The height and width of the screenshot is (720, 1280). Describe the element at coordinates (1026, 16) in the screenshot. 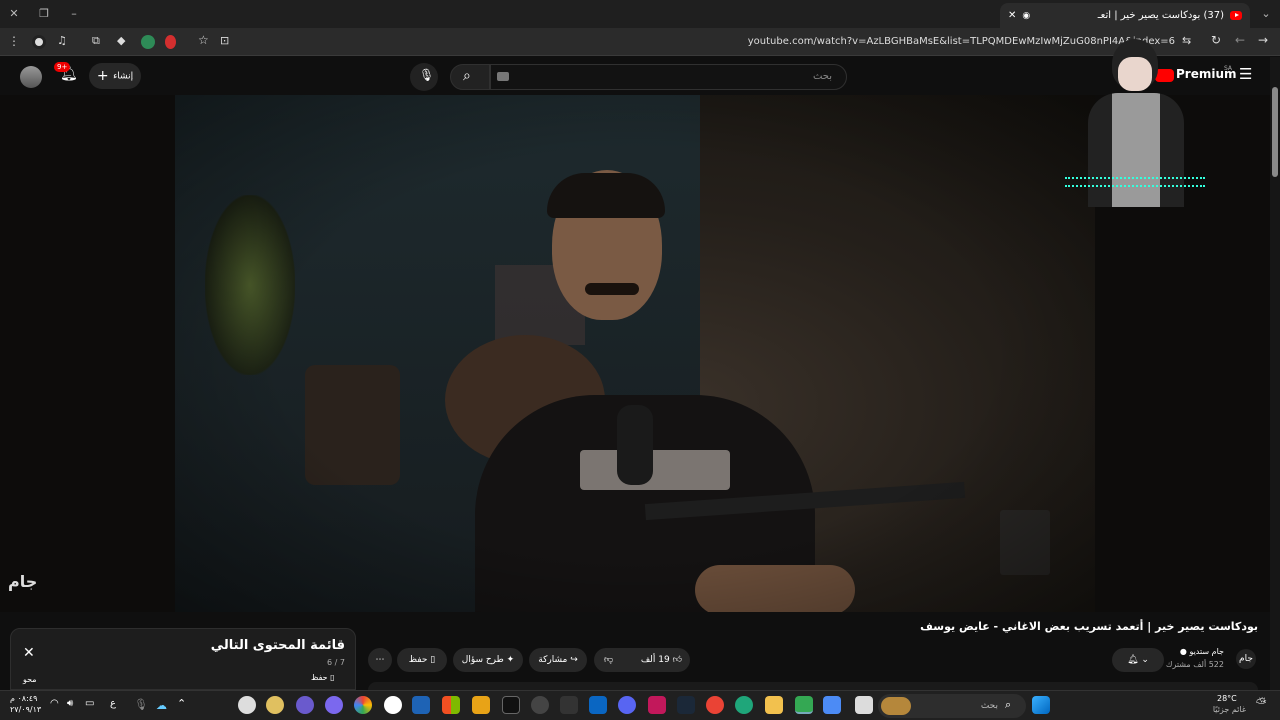

I see `tab-audio-icon: ◉` at that location.